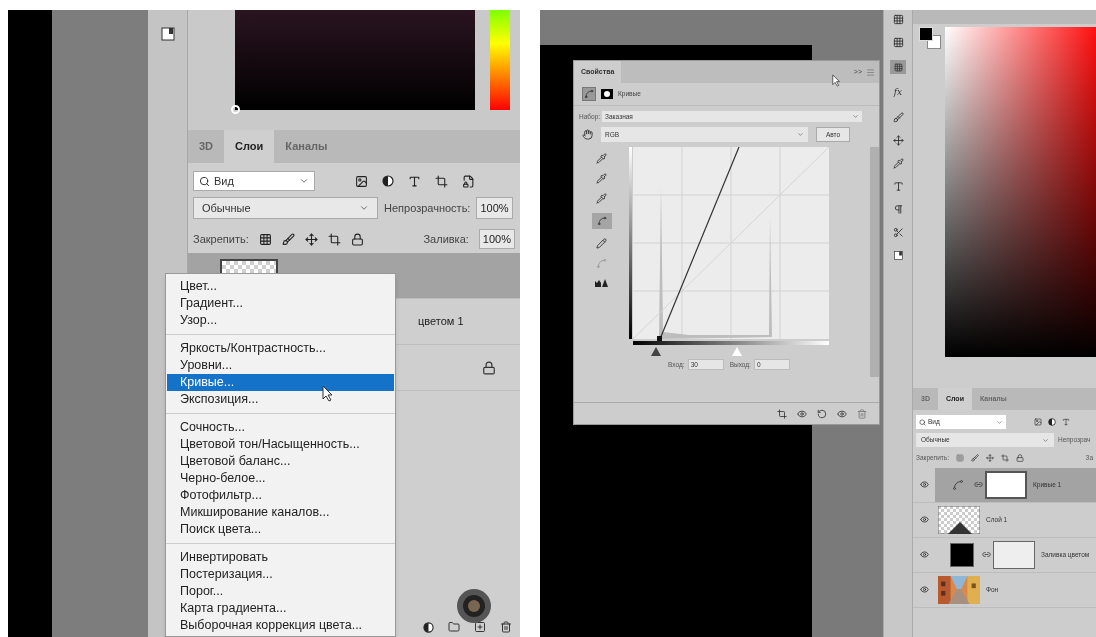 The image size is (1096, 637). Describe the element at coordinates (224, 181) in the screenshot. I see `filter-value: Вид` at that location.